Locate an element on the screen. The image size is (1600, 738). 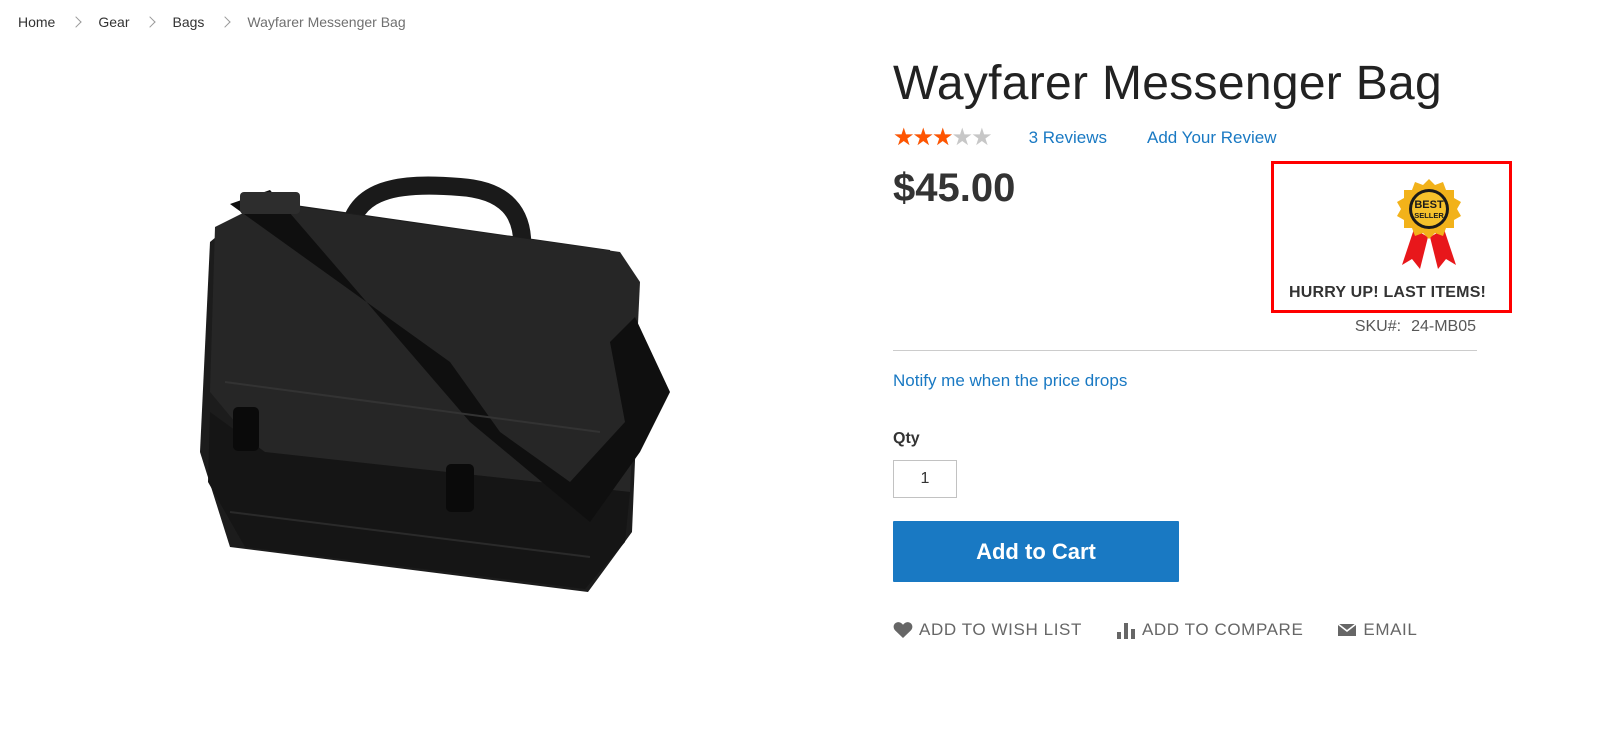
compare-bar-chart-icon is located at coordinates (1125, 631).